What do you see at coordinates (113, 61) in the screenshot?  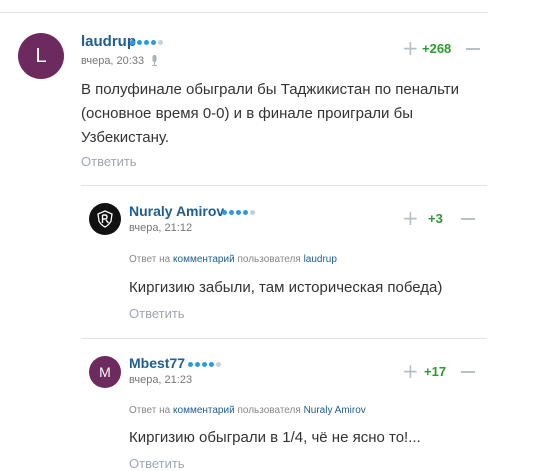 I see `timestamp: вчера, 20:33` at bounding box center [113, 61].